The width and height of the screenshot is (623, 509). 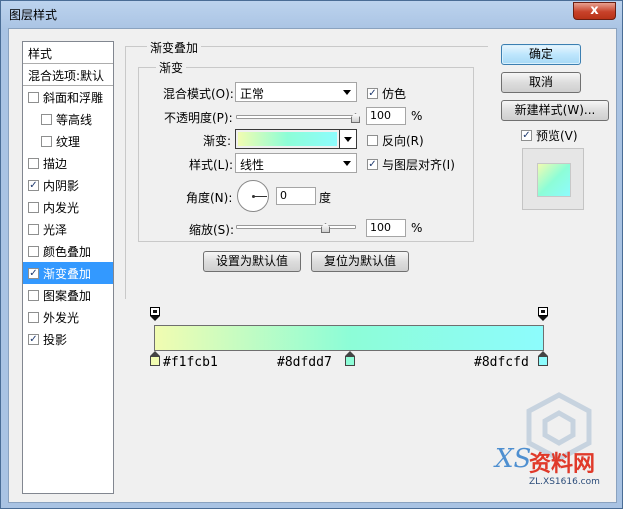 What do you see at coordinates (174, 47) in the screenshot?
I see `gradient-overlay-title: 渐变叠加` at bounding box center [174, 47].